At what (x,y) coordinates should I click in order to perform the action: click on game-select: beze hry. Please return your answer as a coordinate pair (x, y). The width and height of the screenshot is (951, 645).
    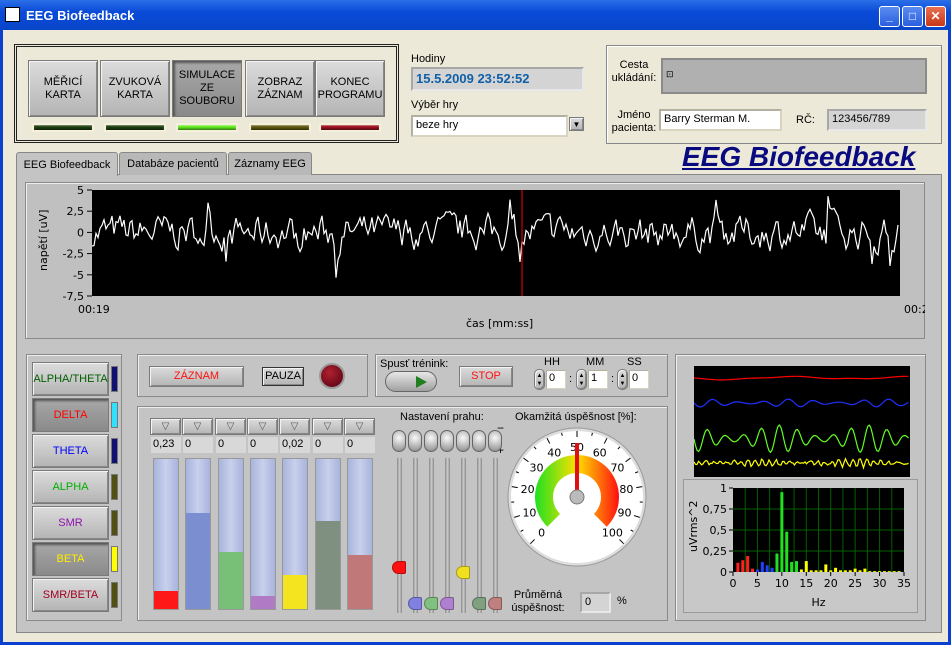
    Looking at the image, I should click on (489, 126).